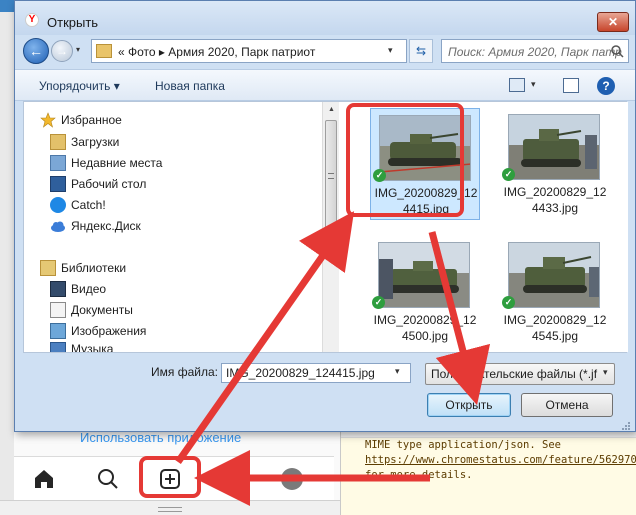 This screenshot has width=636, height=515. Describe the element at coordinates (106, 226) in the screenshot. I see `nav-item-label: Яндекс.Диск` at that location.